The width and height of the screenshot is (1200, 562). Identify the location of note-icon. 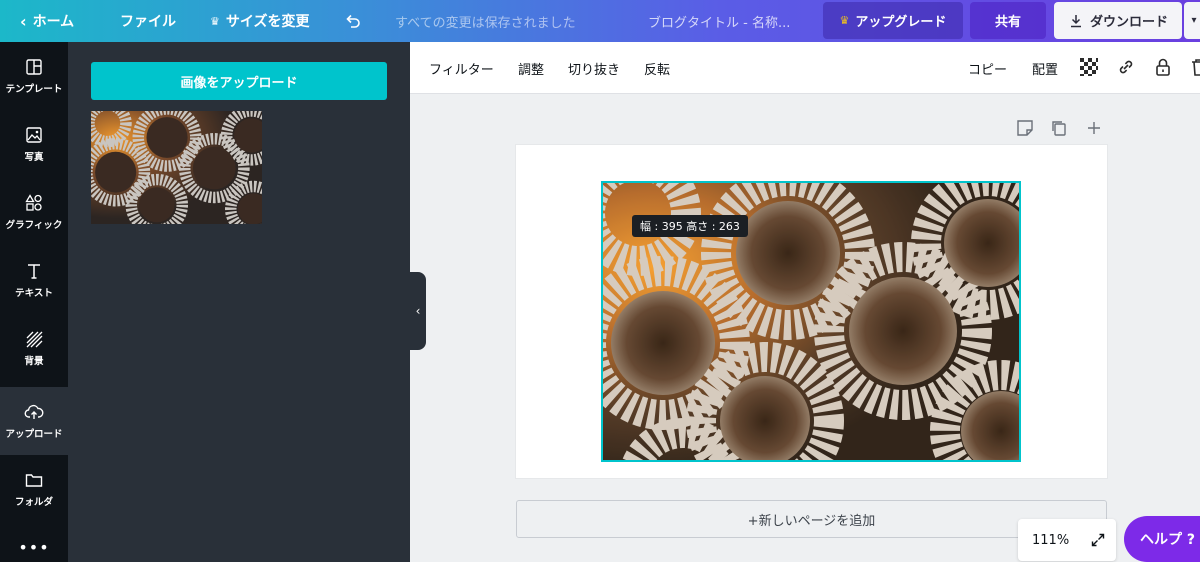
(1025, 128).